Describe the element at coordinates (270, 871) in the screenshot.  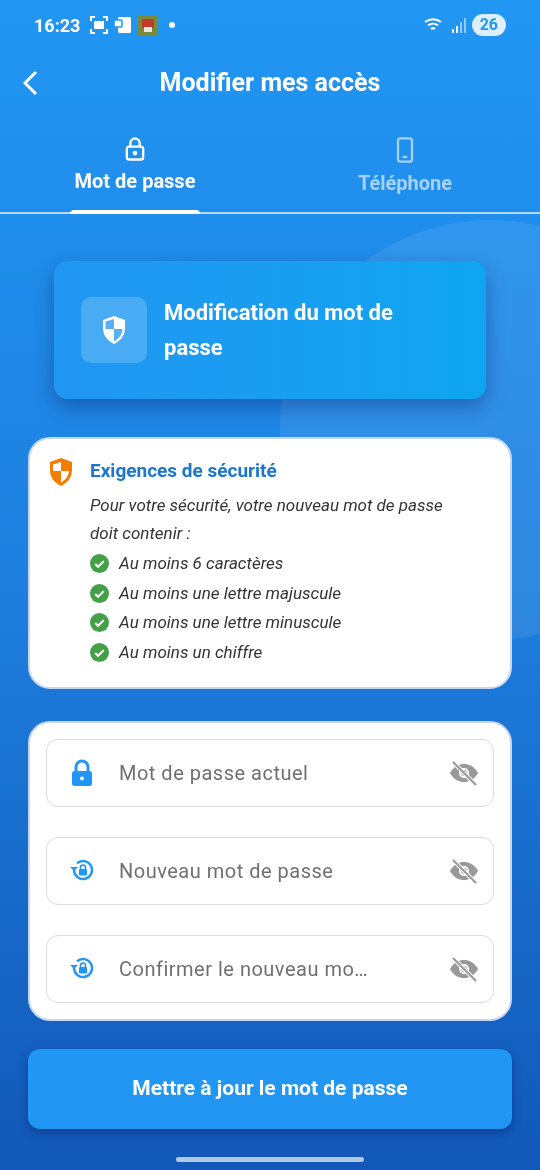
I see `password-field: Nouveau mot de passe` at that location.